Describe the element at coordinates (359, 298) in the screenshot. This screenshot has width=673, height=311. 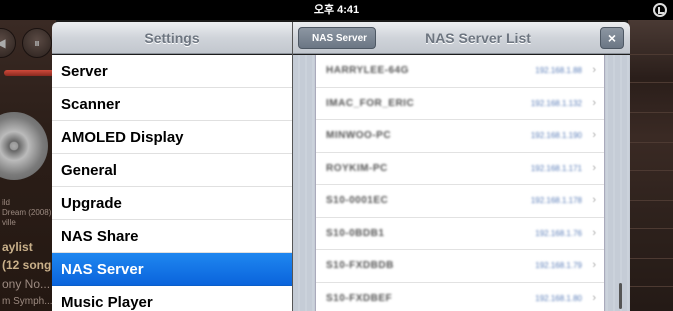
I see `nas-server-name: S10-FXDBEF` at that location.